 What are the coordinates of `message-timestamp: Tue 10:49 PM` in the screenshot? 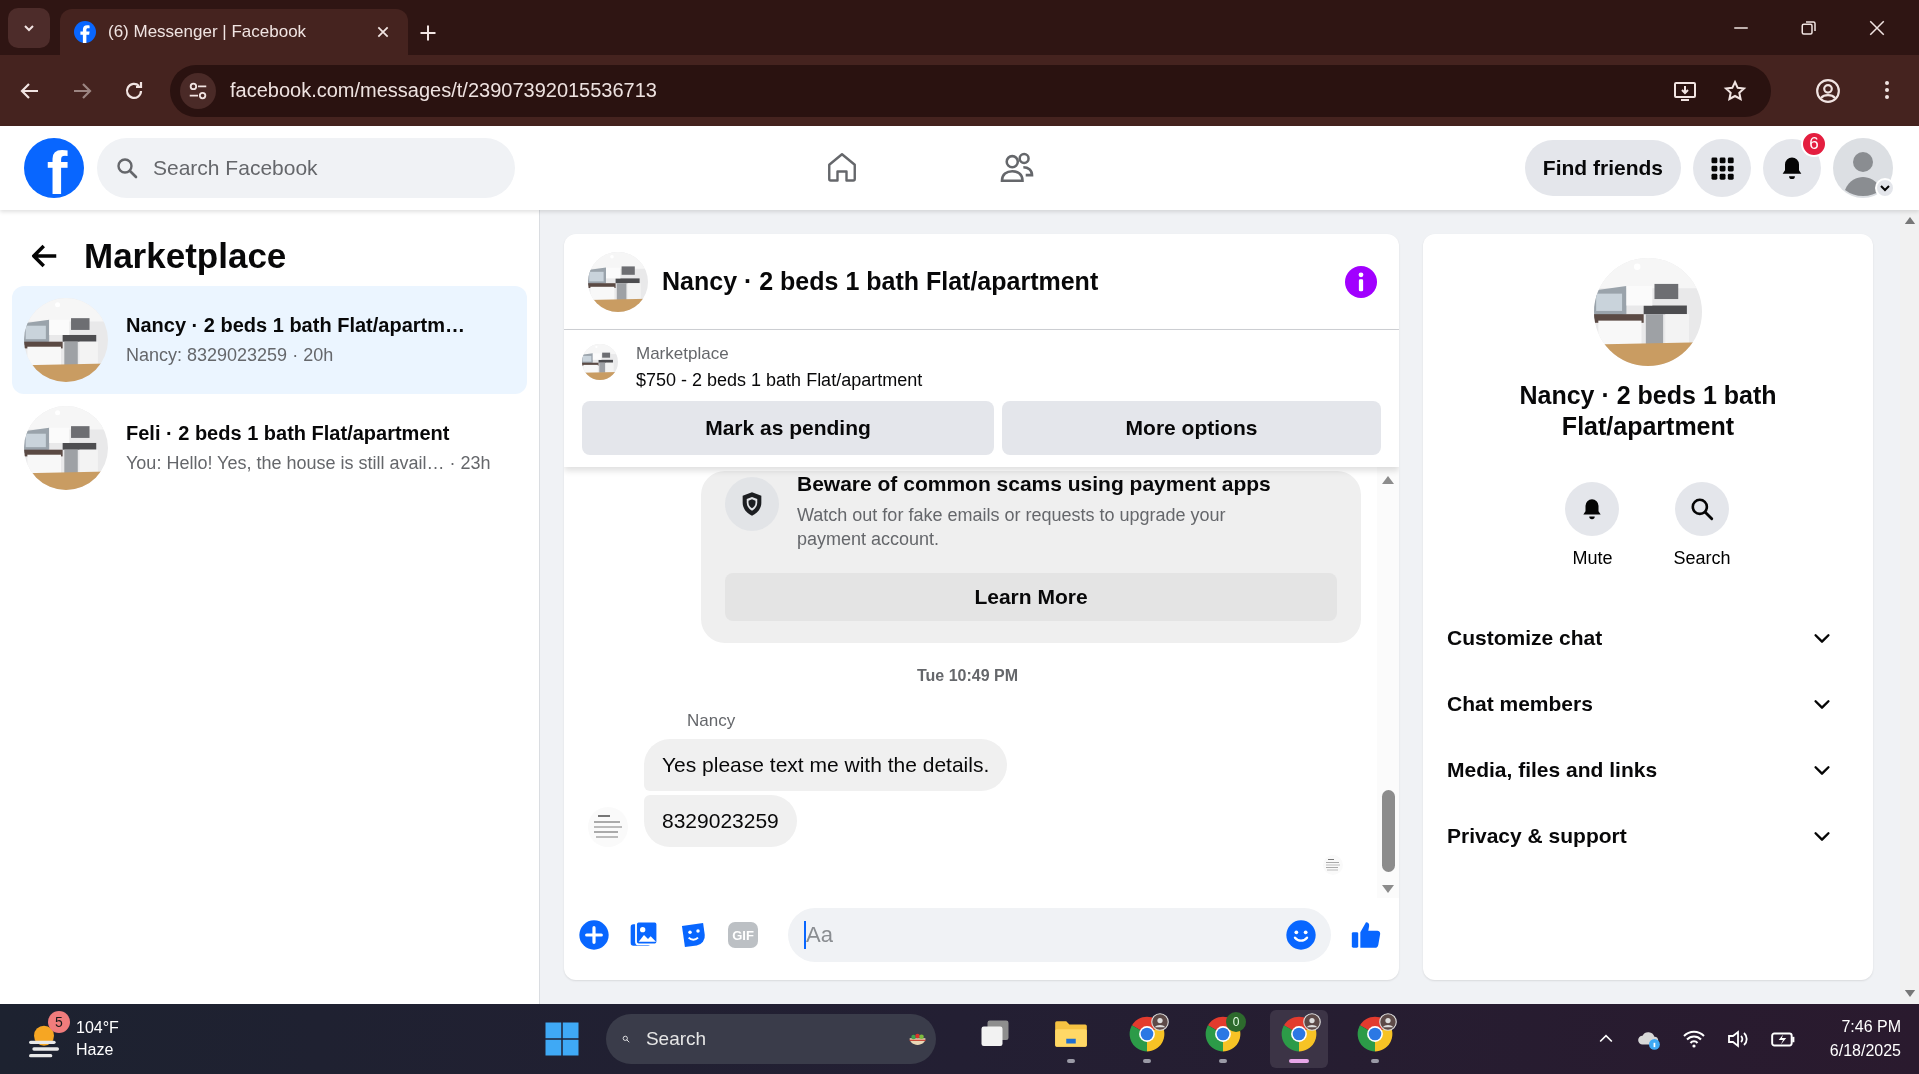 It's located at (967, 676).